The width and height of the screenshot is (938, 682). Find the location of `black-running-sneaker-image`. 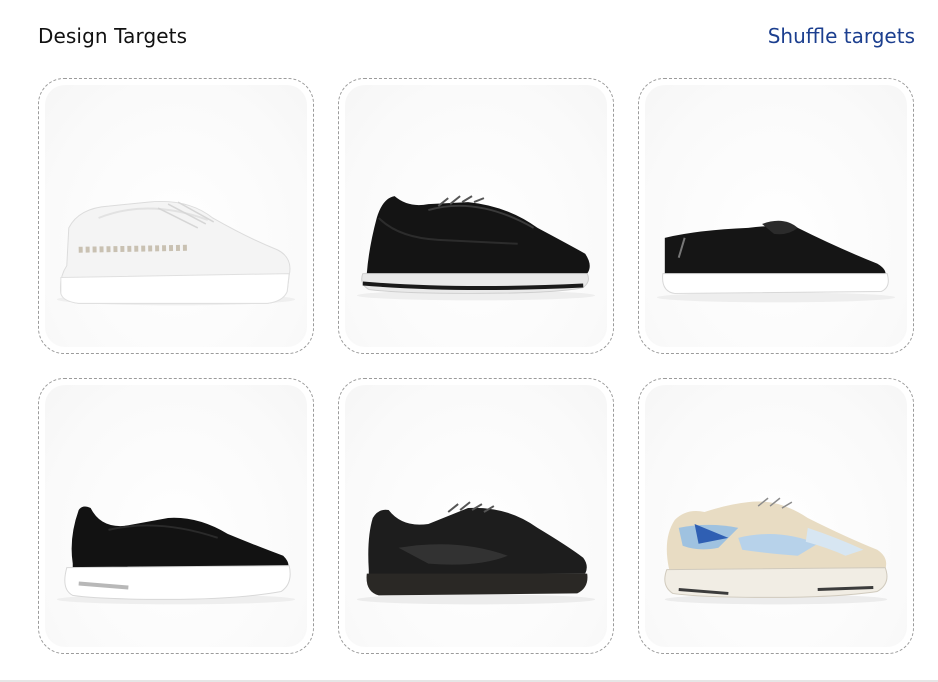

black-running-sneaker-image is located at coordinates (476, 248).